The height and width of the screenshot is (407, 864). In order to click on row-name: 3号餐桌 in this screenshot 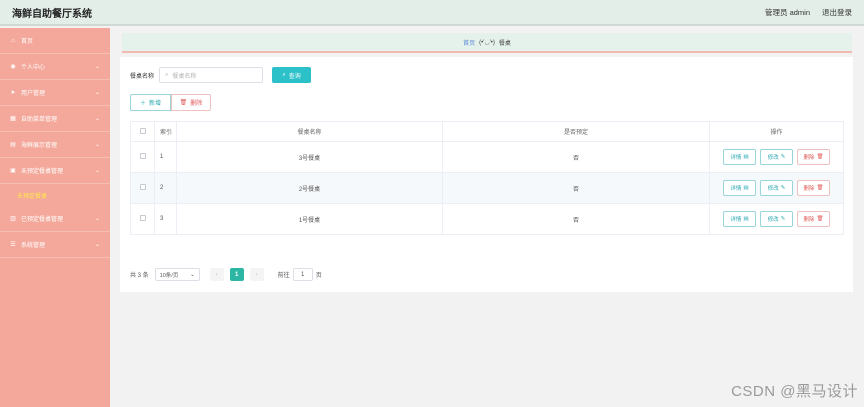, I will do `click(309, 157)`.